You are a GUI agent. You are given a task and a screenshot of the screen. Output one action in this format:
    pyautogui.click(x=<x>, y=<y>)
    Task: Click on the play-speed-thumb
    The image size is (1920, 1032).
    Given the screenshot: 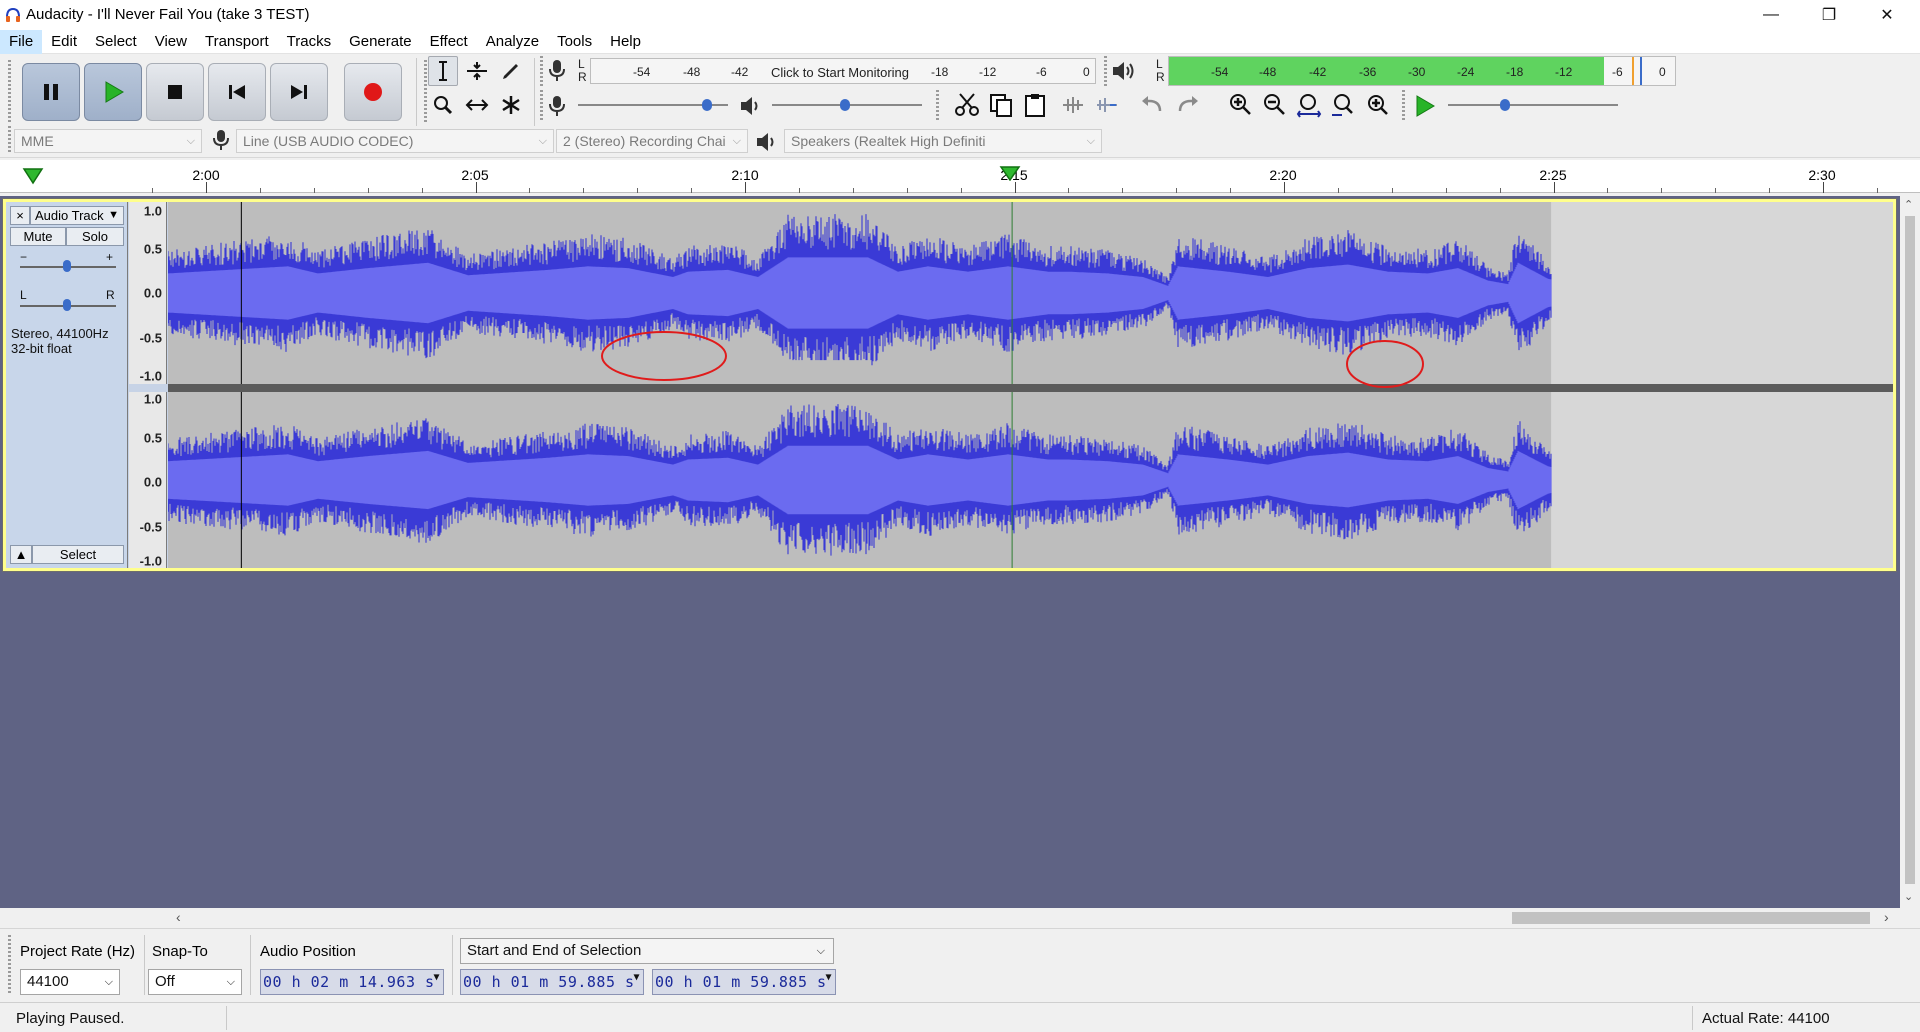 What is the action you would take?
    pyautogui.click(x=1505, y=105)
    